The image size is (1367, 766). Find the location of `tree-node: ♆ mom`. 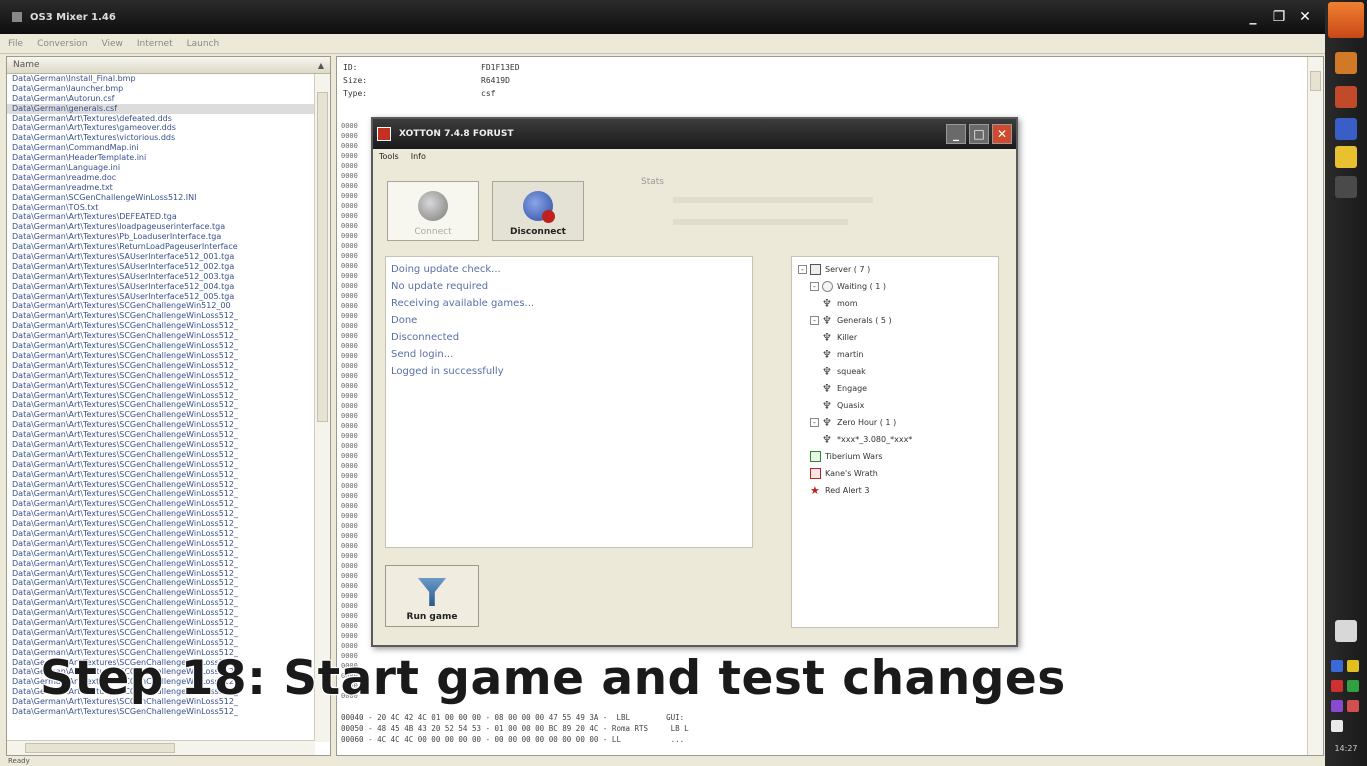

tree-node: ♆ mom is located at coordinates (895, 303).